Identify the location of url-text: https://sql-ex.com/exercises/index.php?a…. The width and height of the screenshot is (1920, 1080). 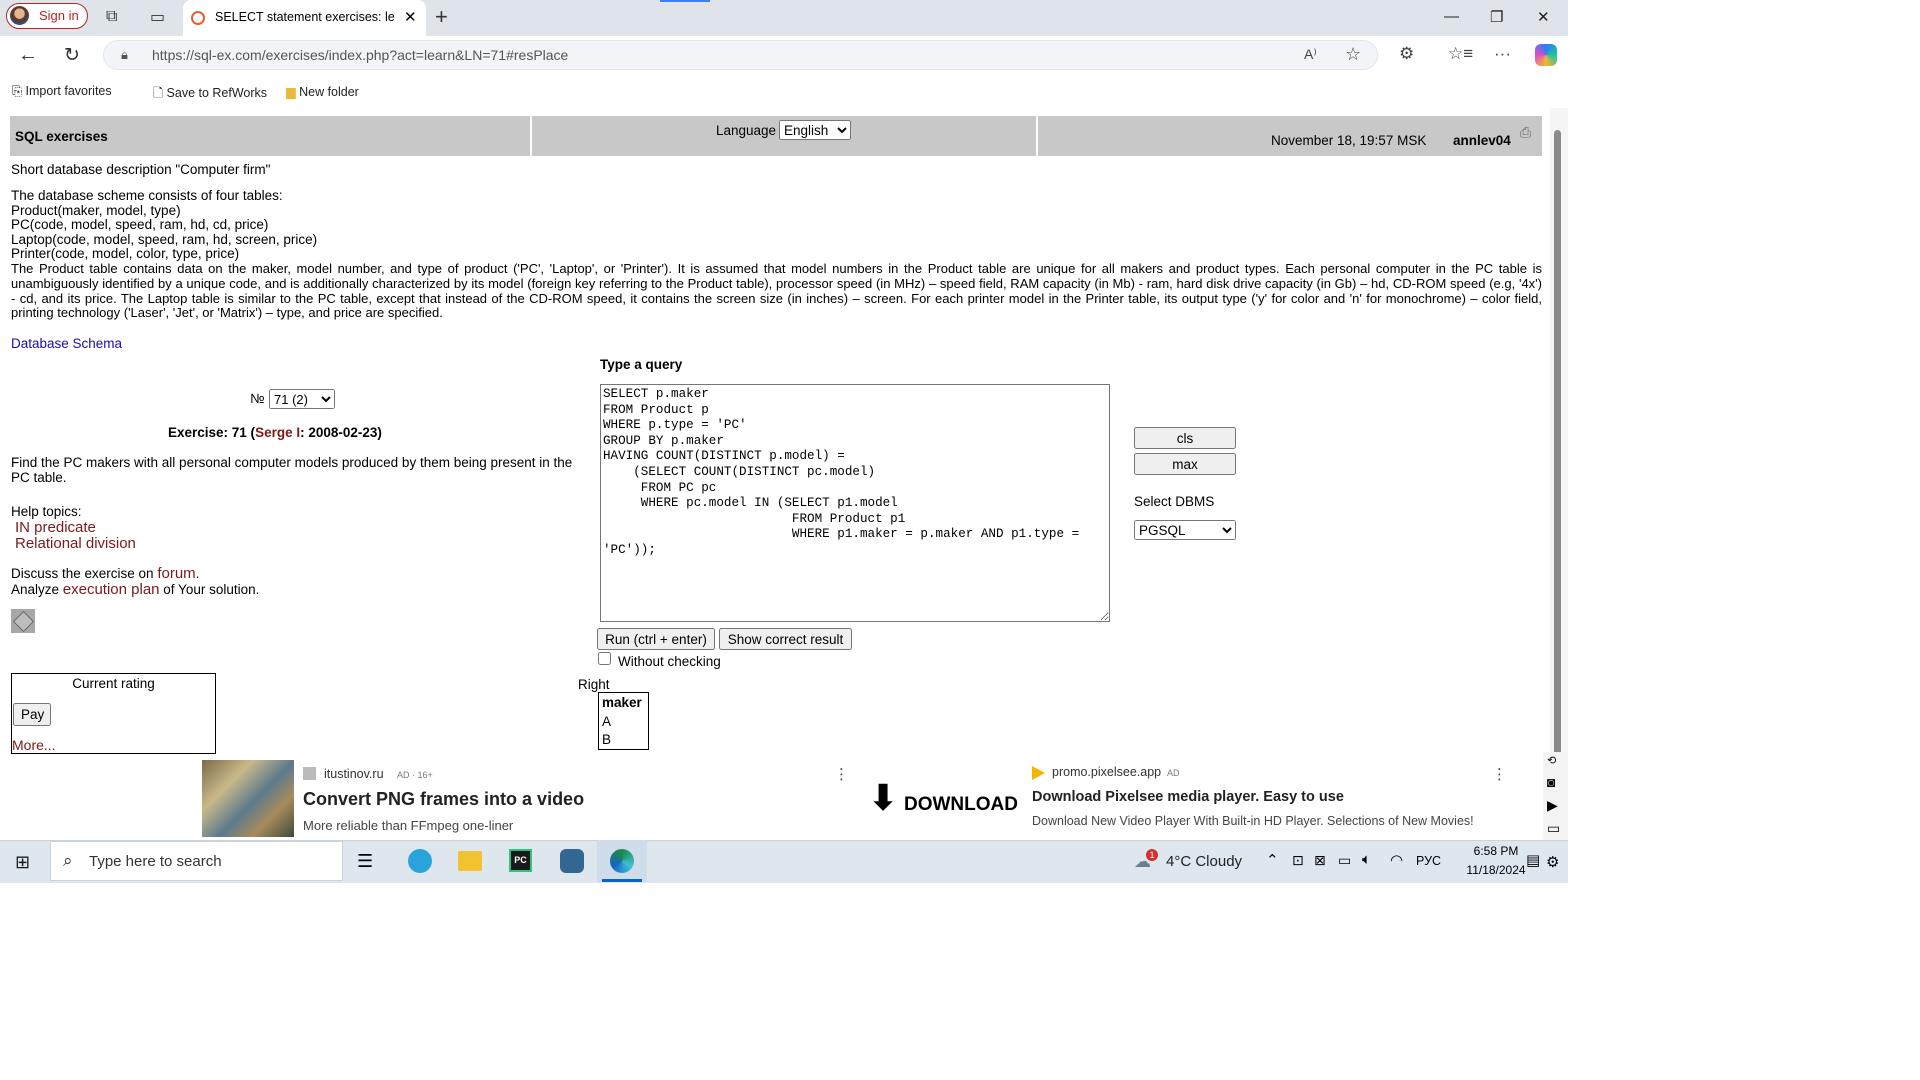
(360, 55).